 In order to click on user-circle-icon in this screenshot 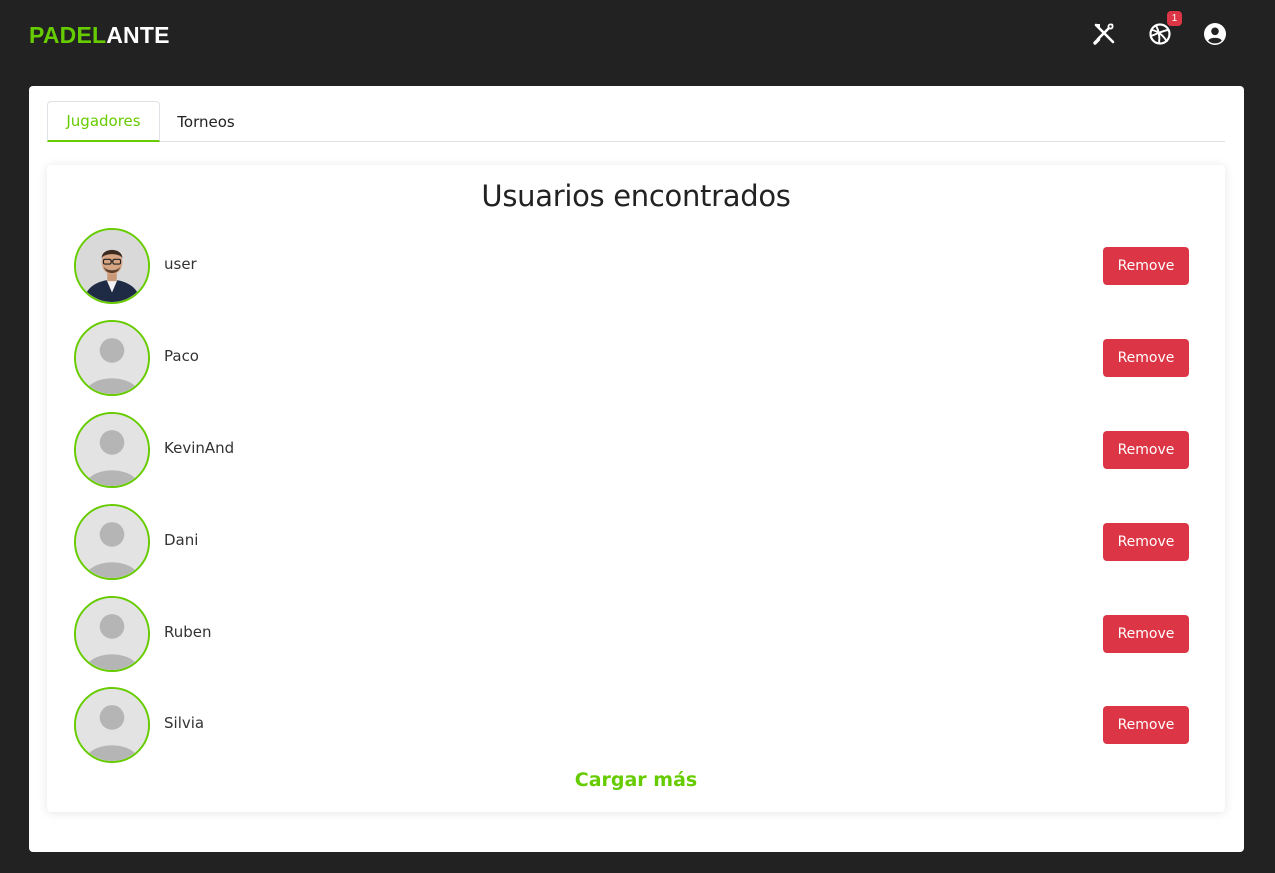, I will do `click(1215, 34)`.